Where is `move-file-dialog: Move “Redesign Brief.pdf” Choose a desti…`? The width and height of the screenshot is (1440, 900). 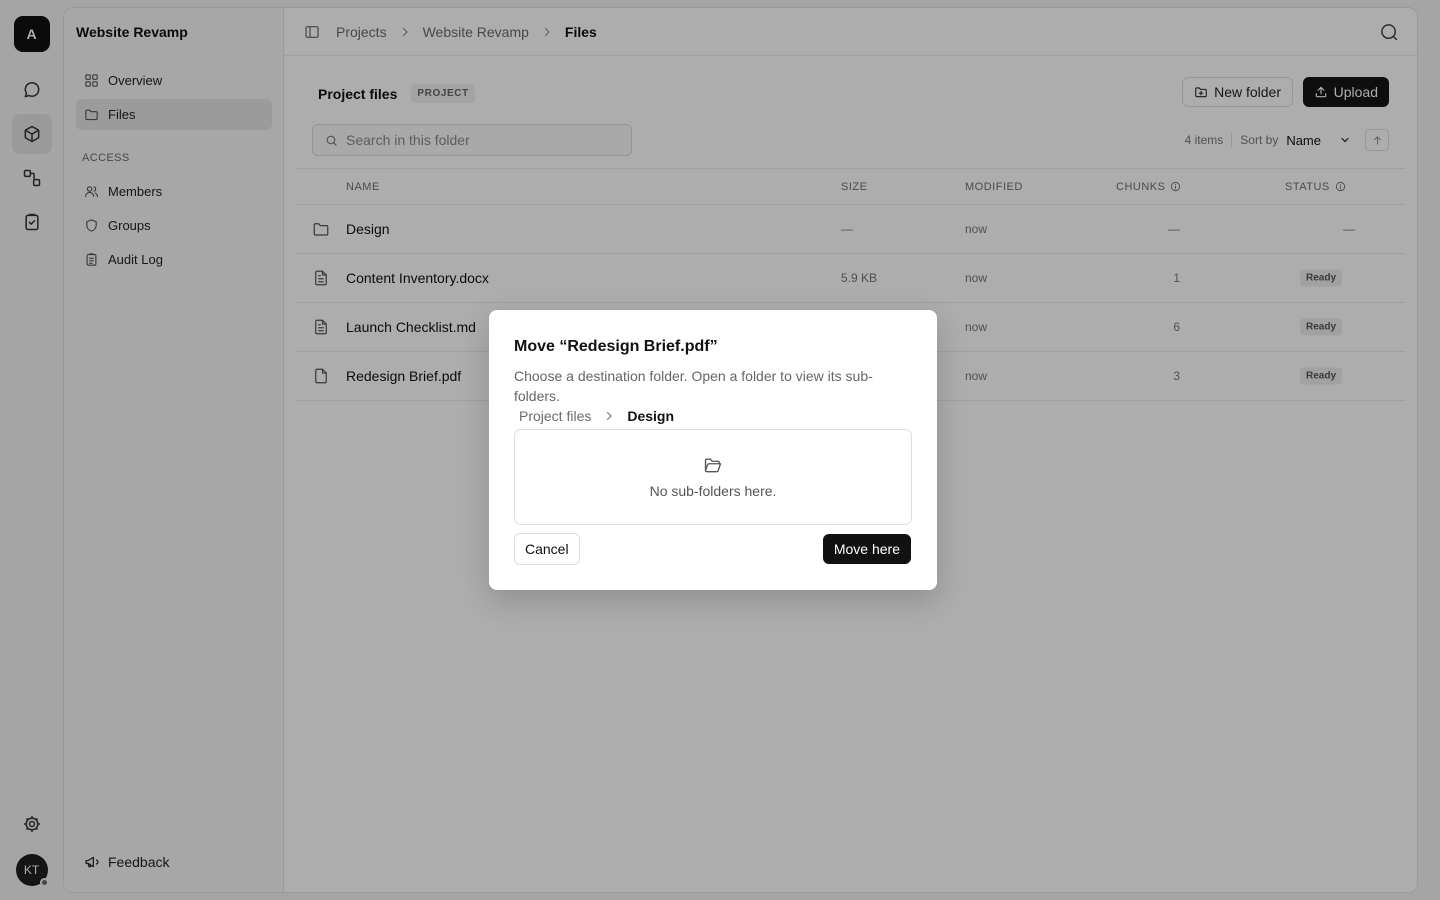 move-file-dialog: Move “Redesign Brief.pdf” Choose a desti… is located at coordinates (713, 450).